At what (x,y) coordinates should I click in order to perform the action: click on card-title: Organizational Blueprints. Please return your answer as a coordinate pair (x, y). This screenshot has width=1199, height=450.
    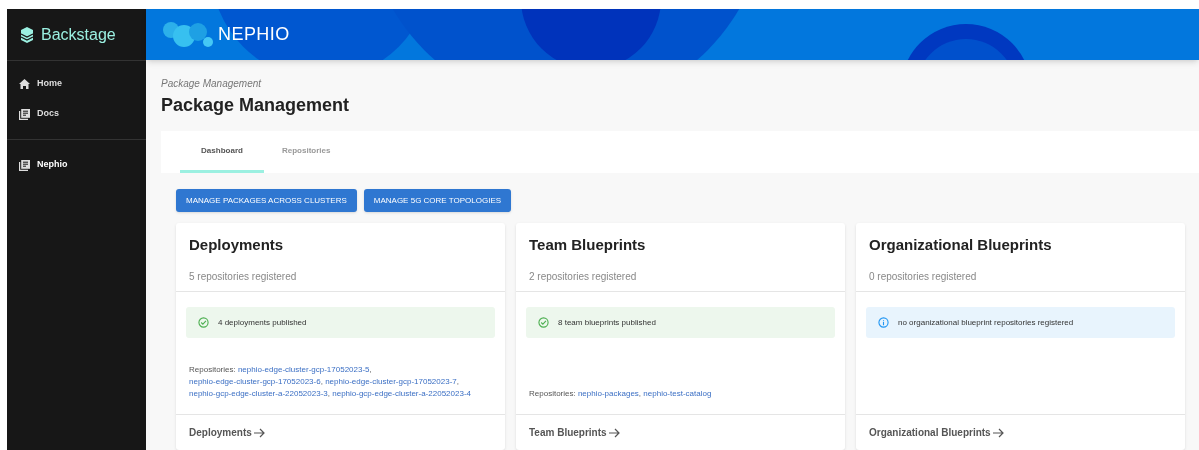
    Looking at the image, I should click on (960, 245).